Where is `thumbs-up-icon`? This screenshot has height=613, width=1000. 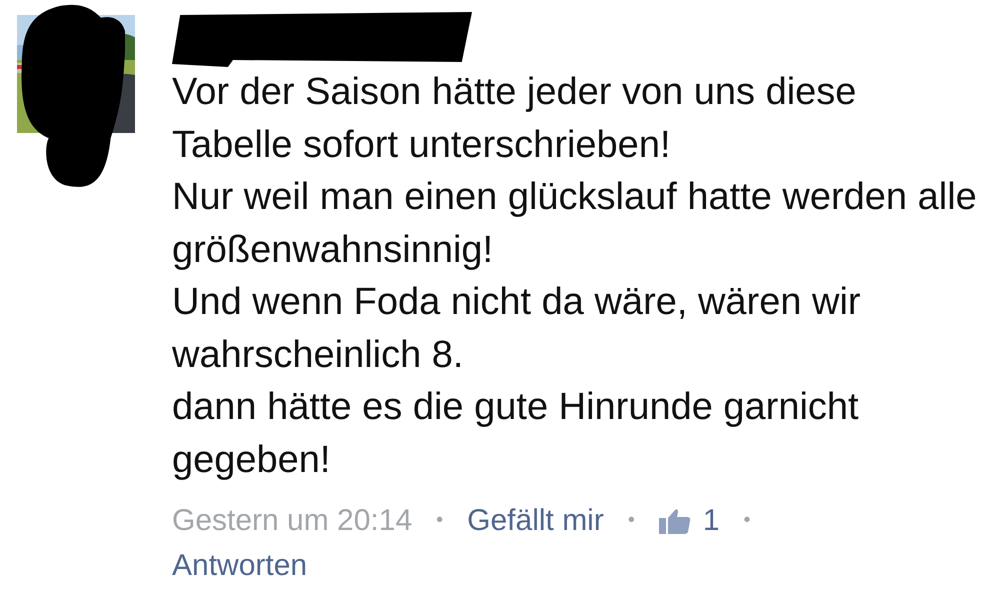
thumbs-up-icon is located at coordinates (674, 521).